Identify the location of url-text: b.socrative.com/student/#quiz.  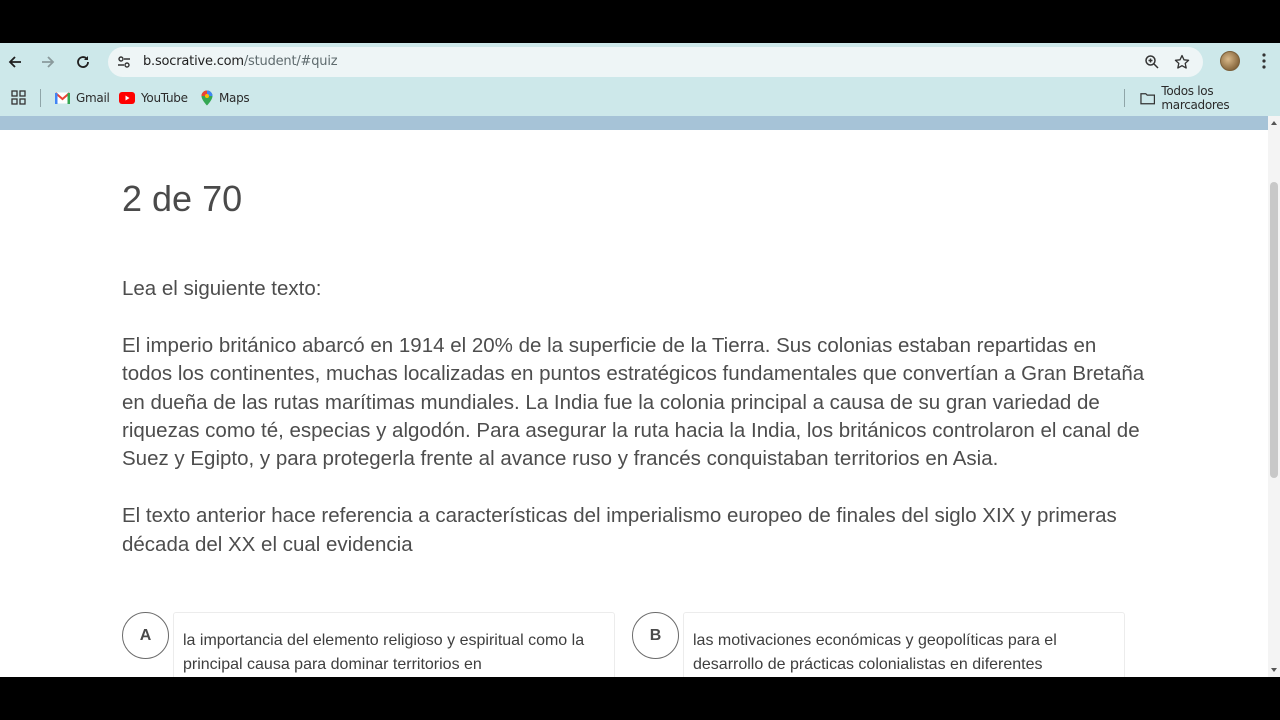
(240, 61).